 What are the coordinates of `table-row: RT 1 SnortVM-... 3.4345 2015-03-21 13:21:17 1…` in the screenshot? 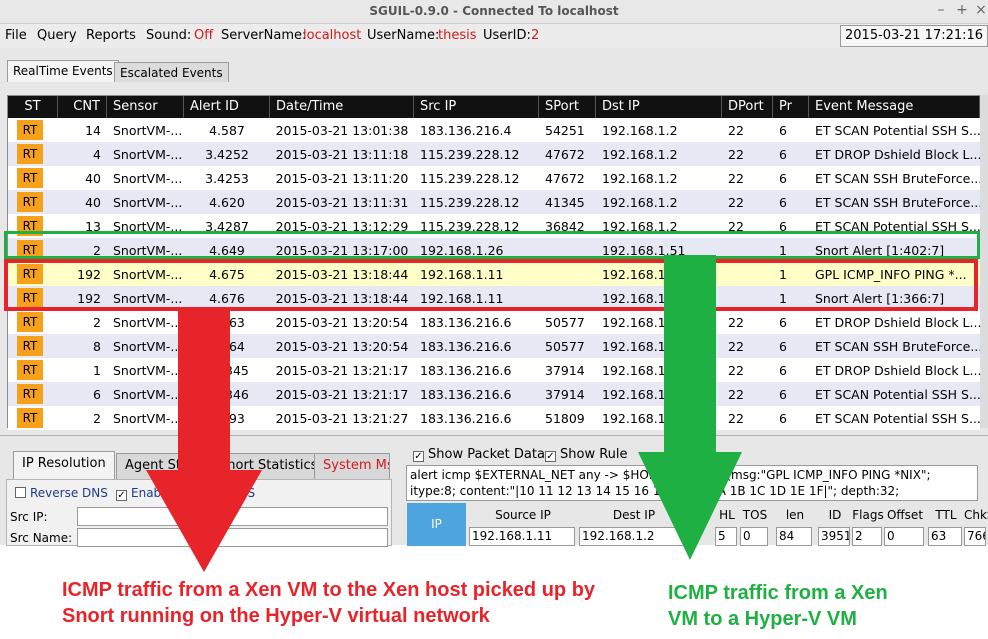 It's located at (494, 370).